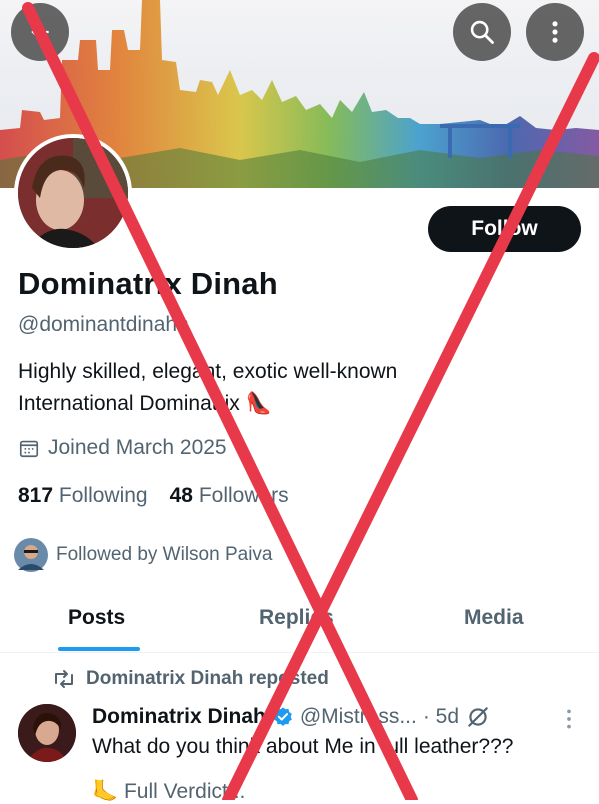 This screenshot has height=804, width=599. I want to click on back-button, so click(40, 32).